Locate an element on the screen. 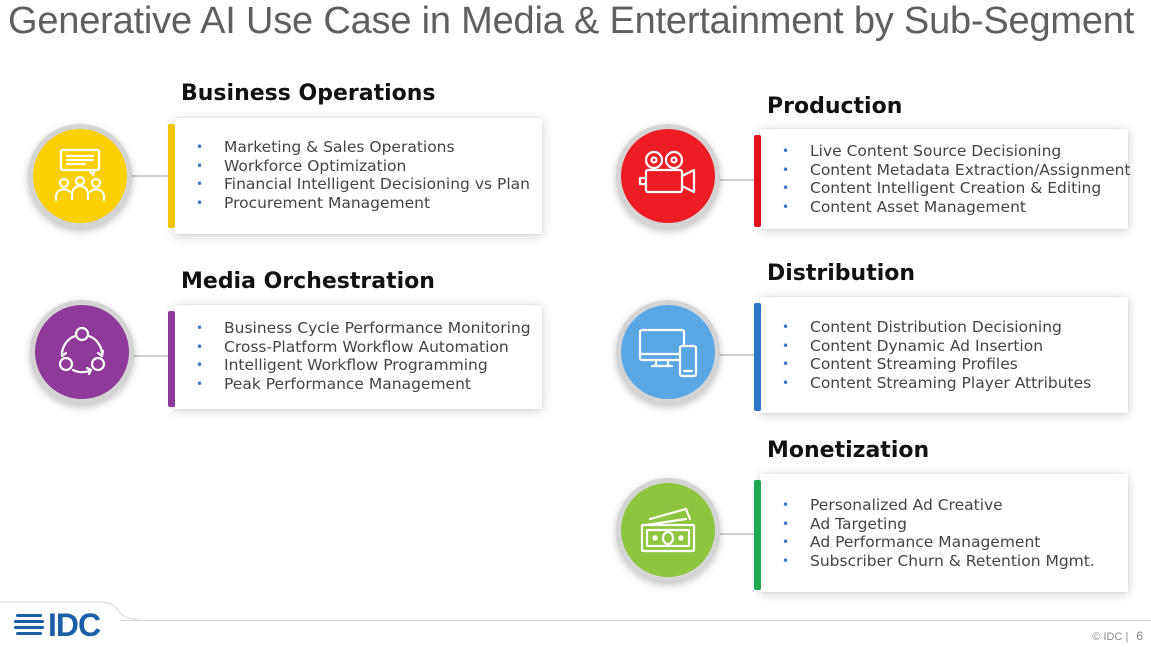 The image size is (1151, 647). item-label: Intelligent Workflow Programming is located at coordinates (356, 365).